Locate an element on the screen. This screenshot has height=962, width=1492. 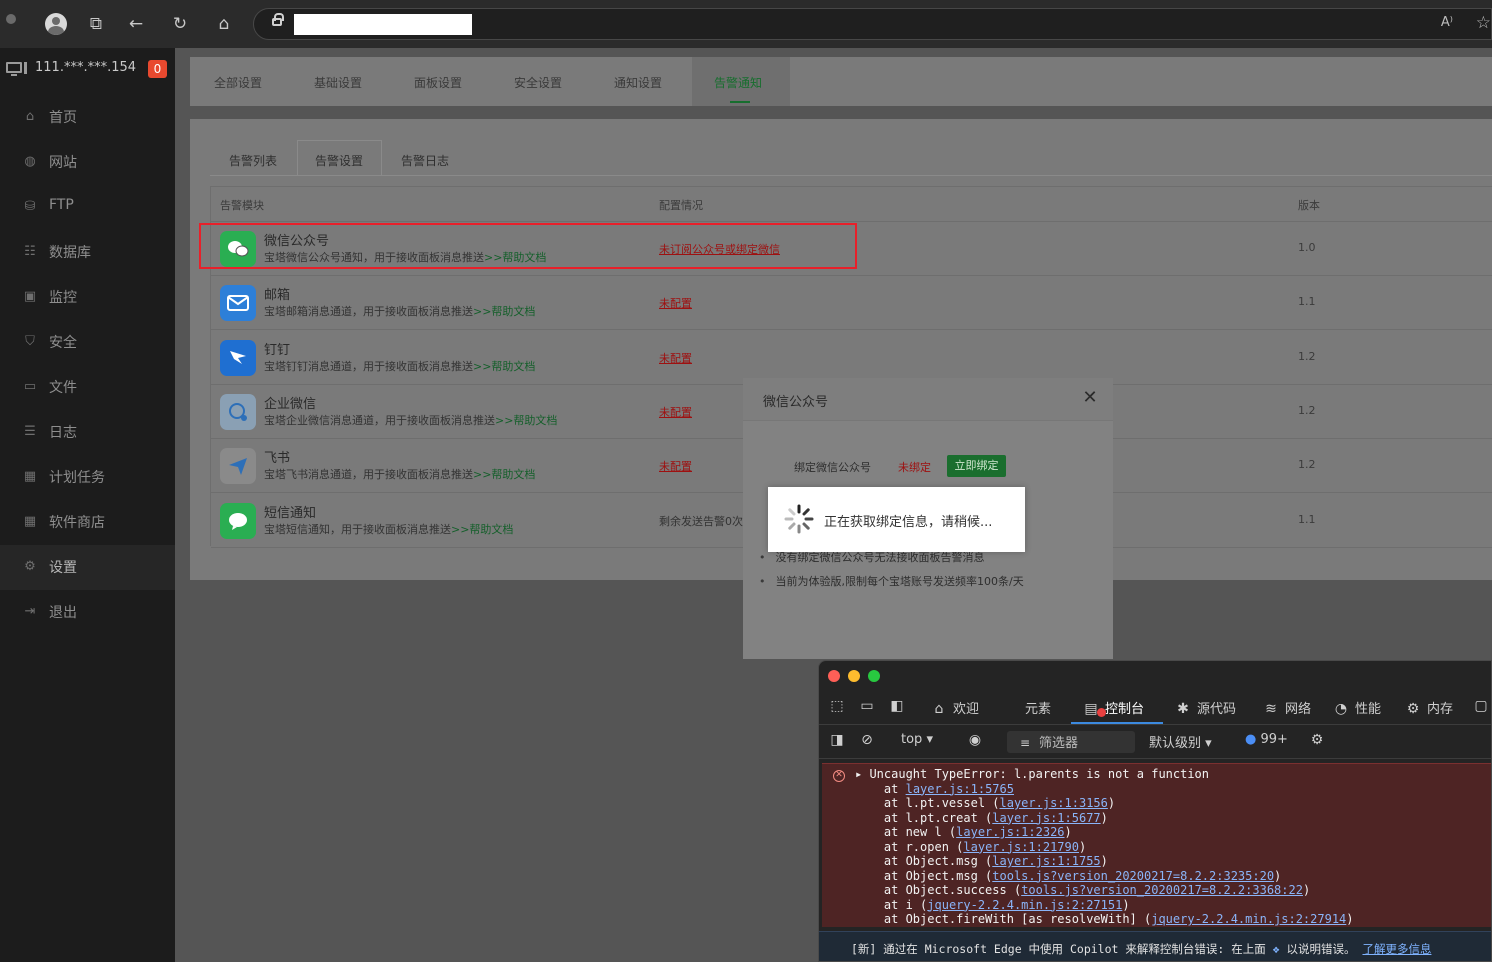
subtab-alert-list: 告警列表 is located at coordinates (253, 160).